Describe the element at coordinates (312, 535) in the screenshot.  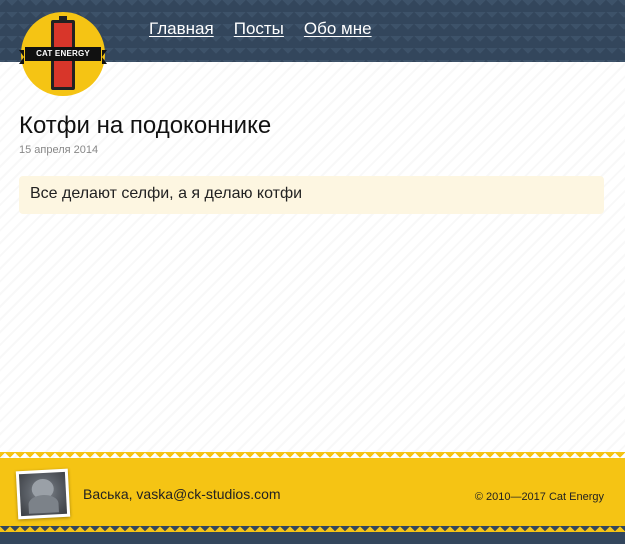
I see `footer-bottom-strip` at that location.